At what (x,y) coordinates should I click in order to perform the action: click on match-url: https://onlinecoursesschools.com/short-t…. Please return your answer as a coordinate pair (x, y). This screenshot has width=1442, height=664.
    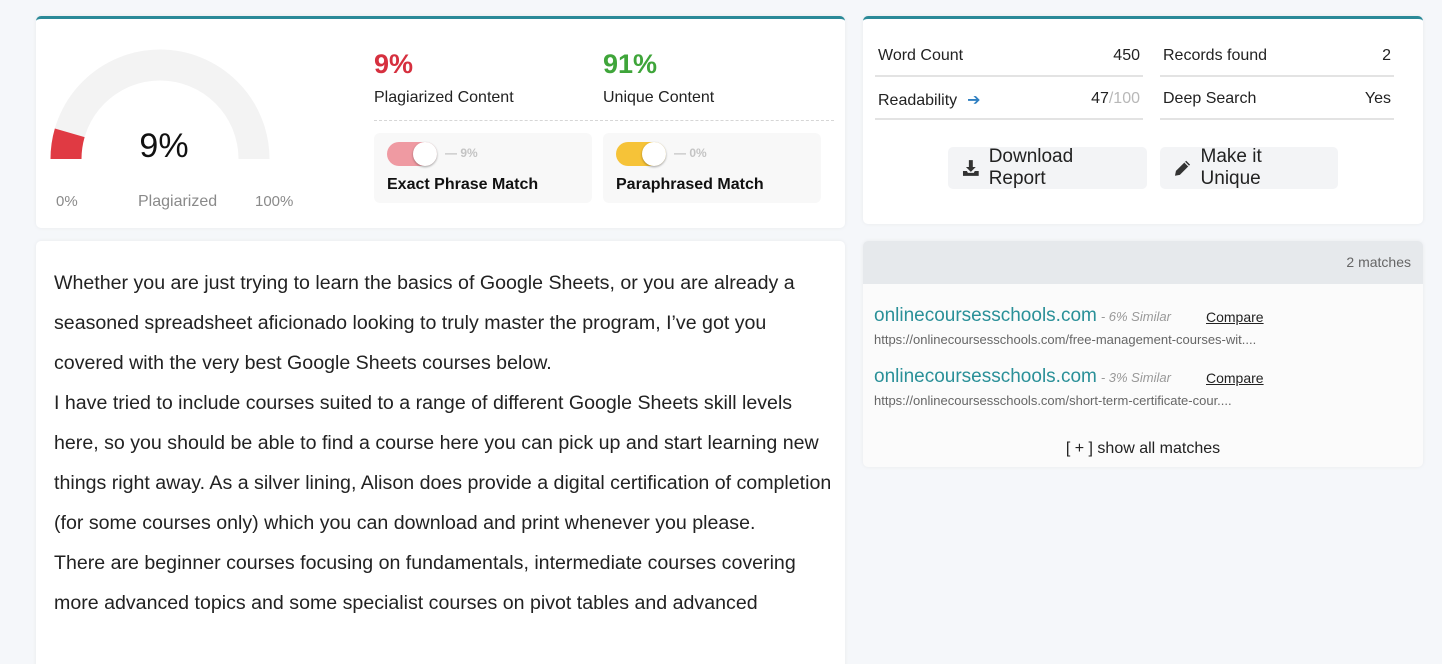
    Looking at the image, I should click on (1053, 400).